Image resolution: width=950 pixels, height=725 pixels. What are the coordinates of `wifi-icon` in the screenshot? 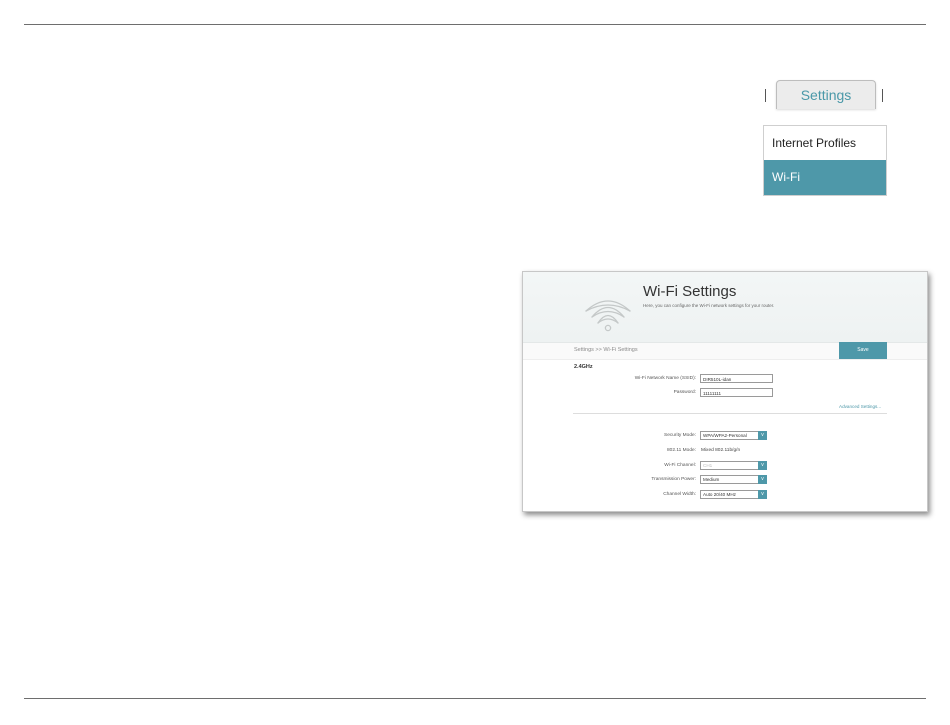 It's located at (608, 316).